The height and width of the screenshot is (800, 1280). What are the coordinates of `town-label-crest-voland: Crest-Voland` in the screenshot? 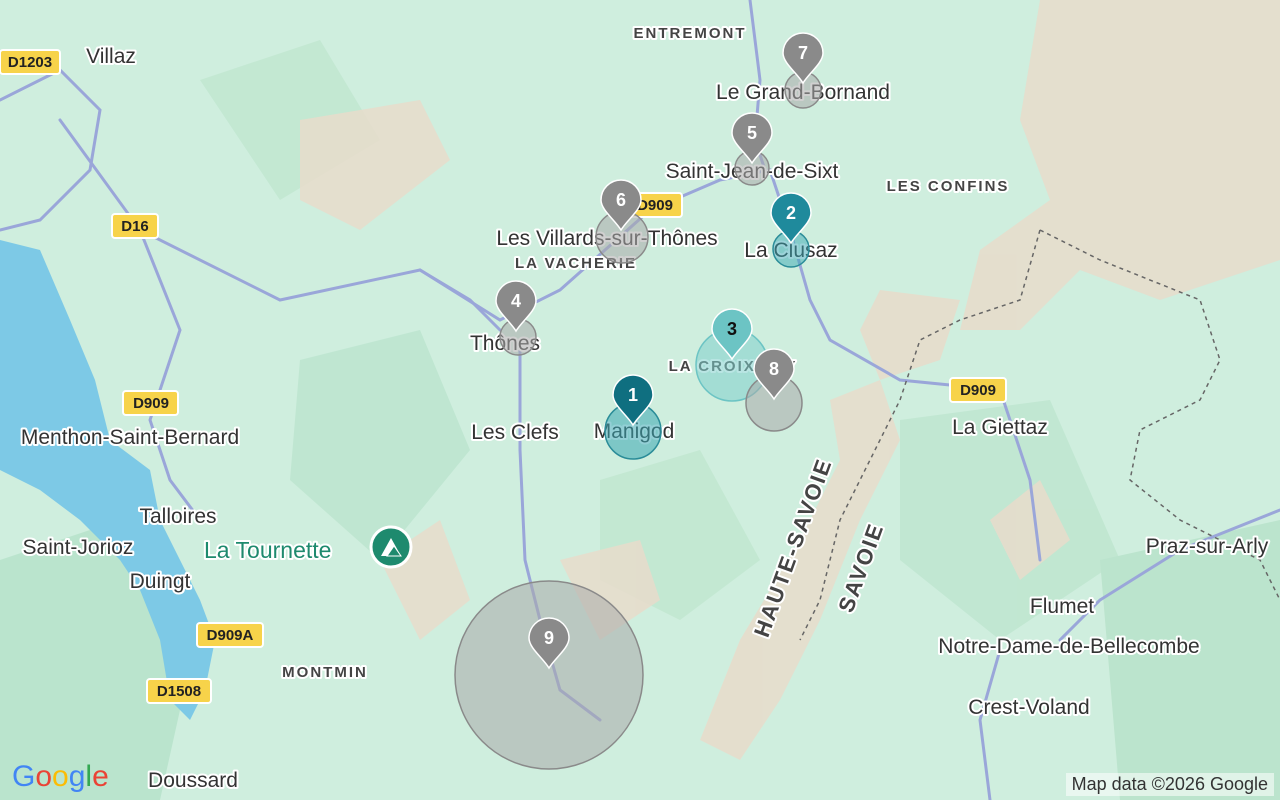 It's located at (1028, 707).